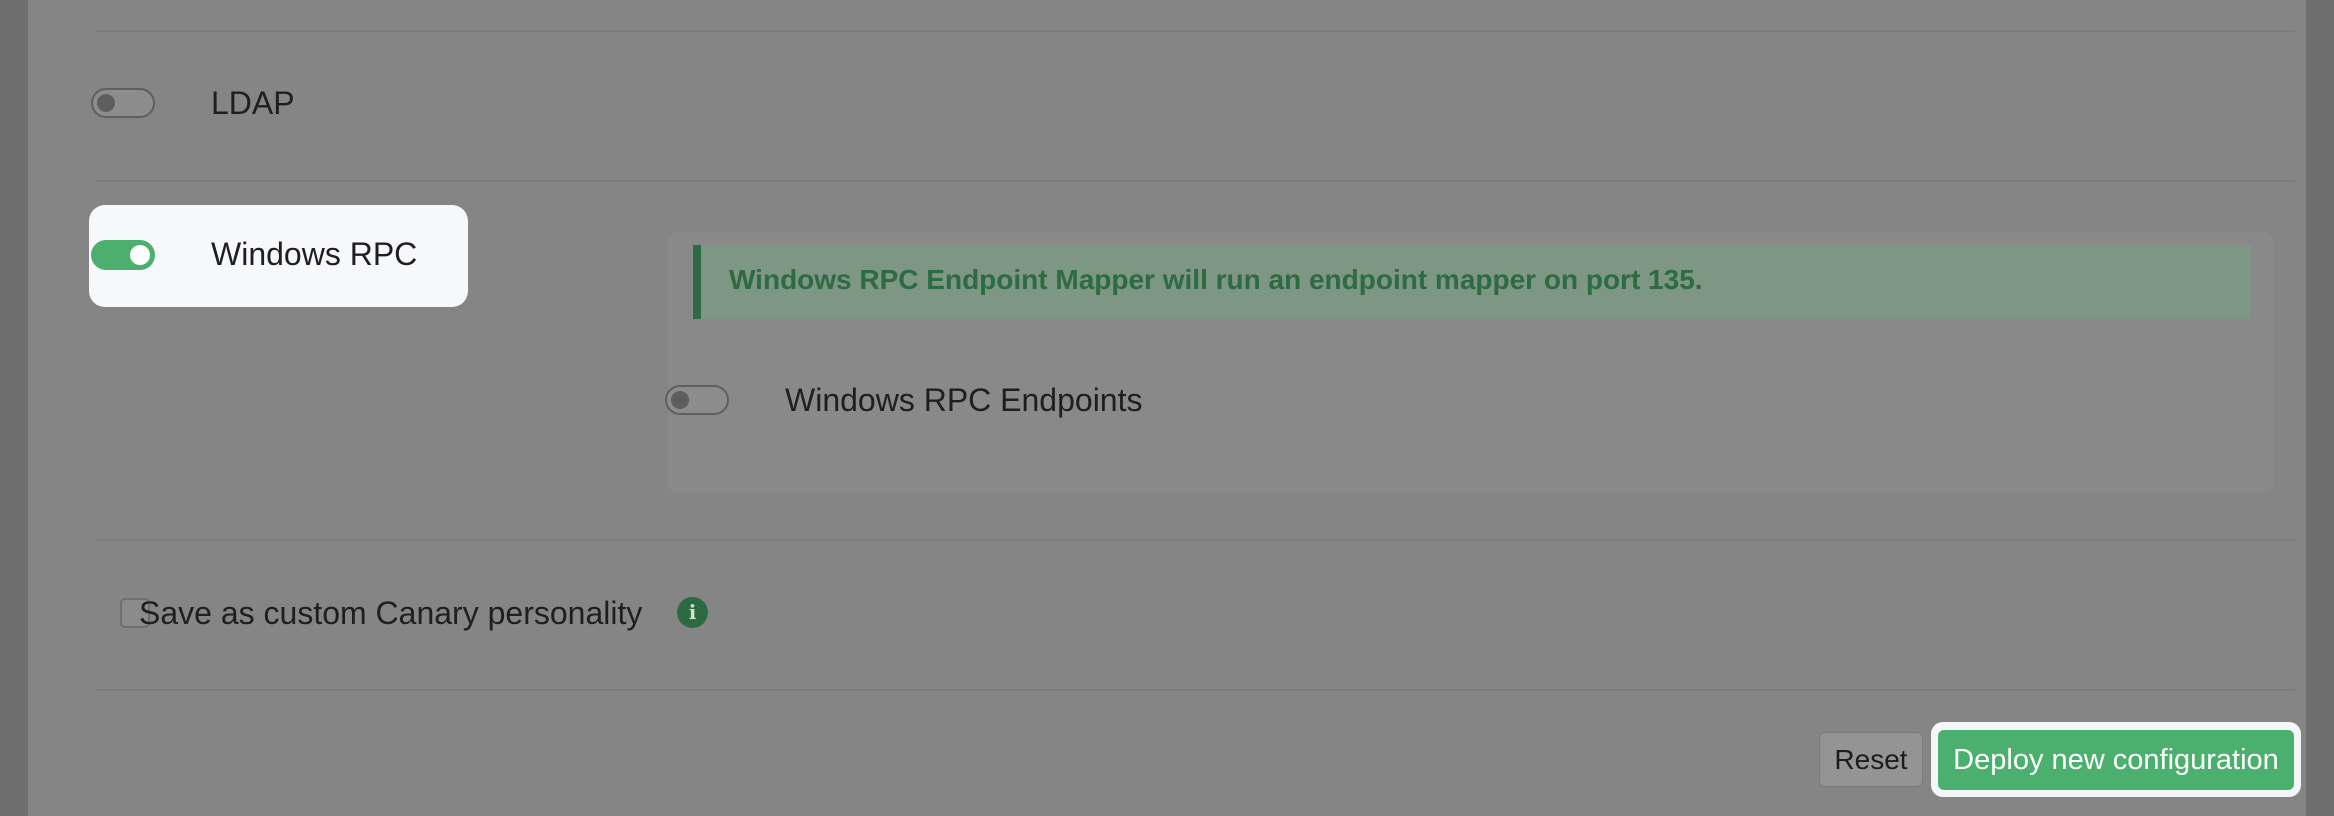  What do you see at coordinates (123, 255) in the screenshot?
I see `windows-rpc-toggle` at bounding box center [123, 255].